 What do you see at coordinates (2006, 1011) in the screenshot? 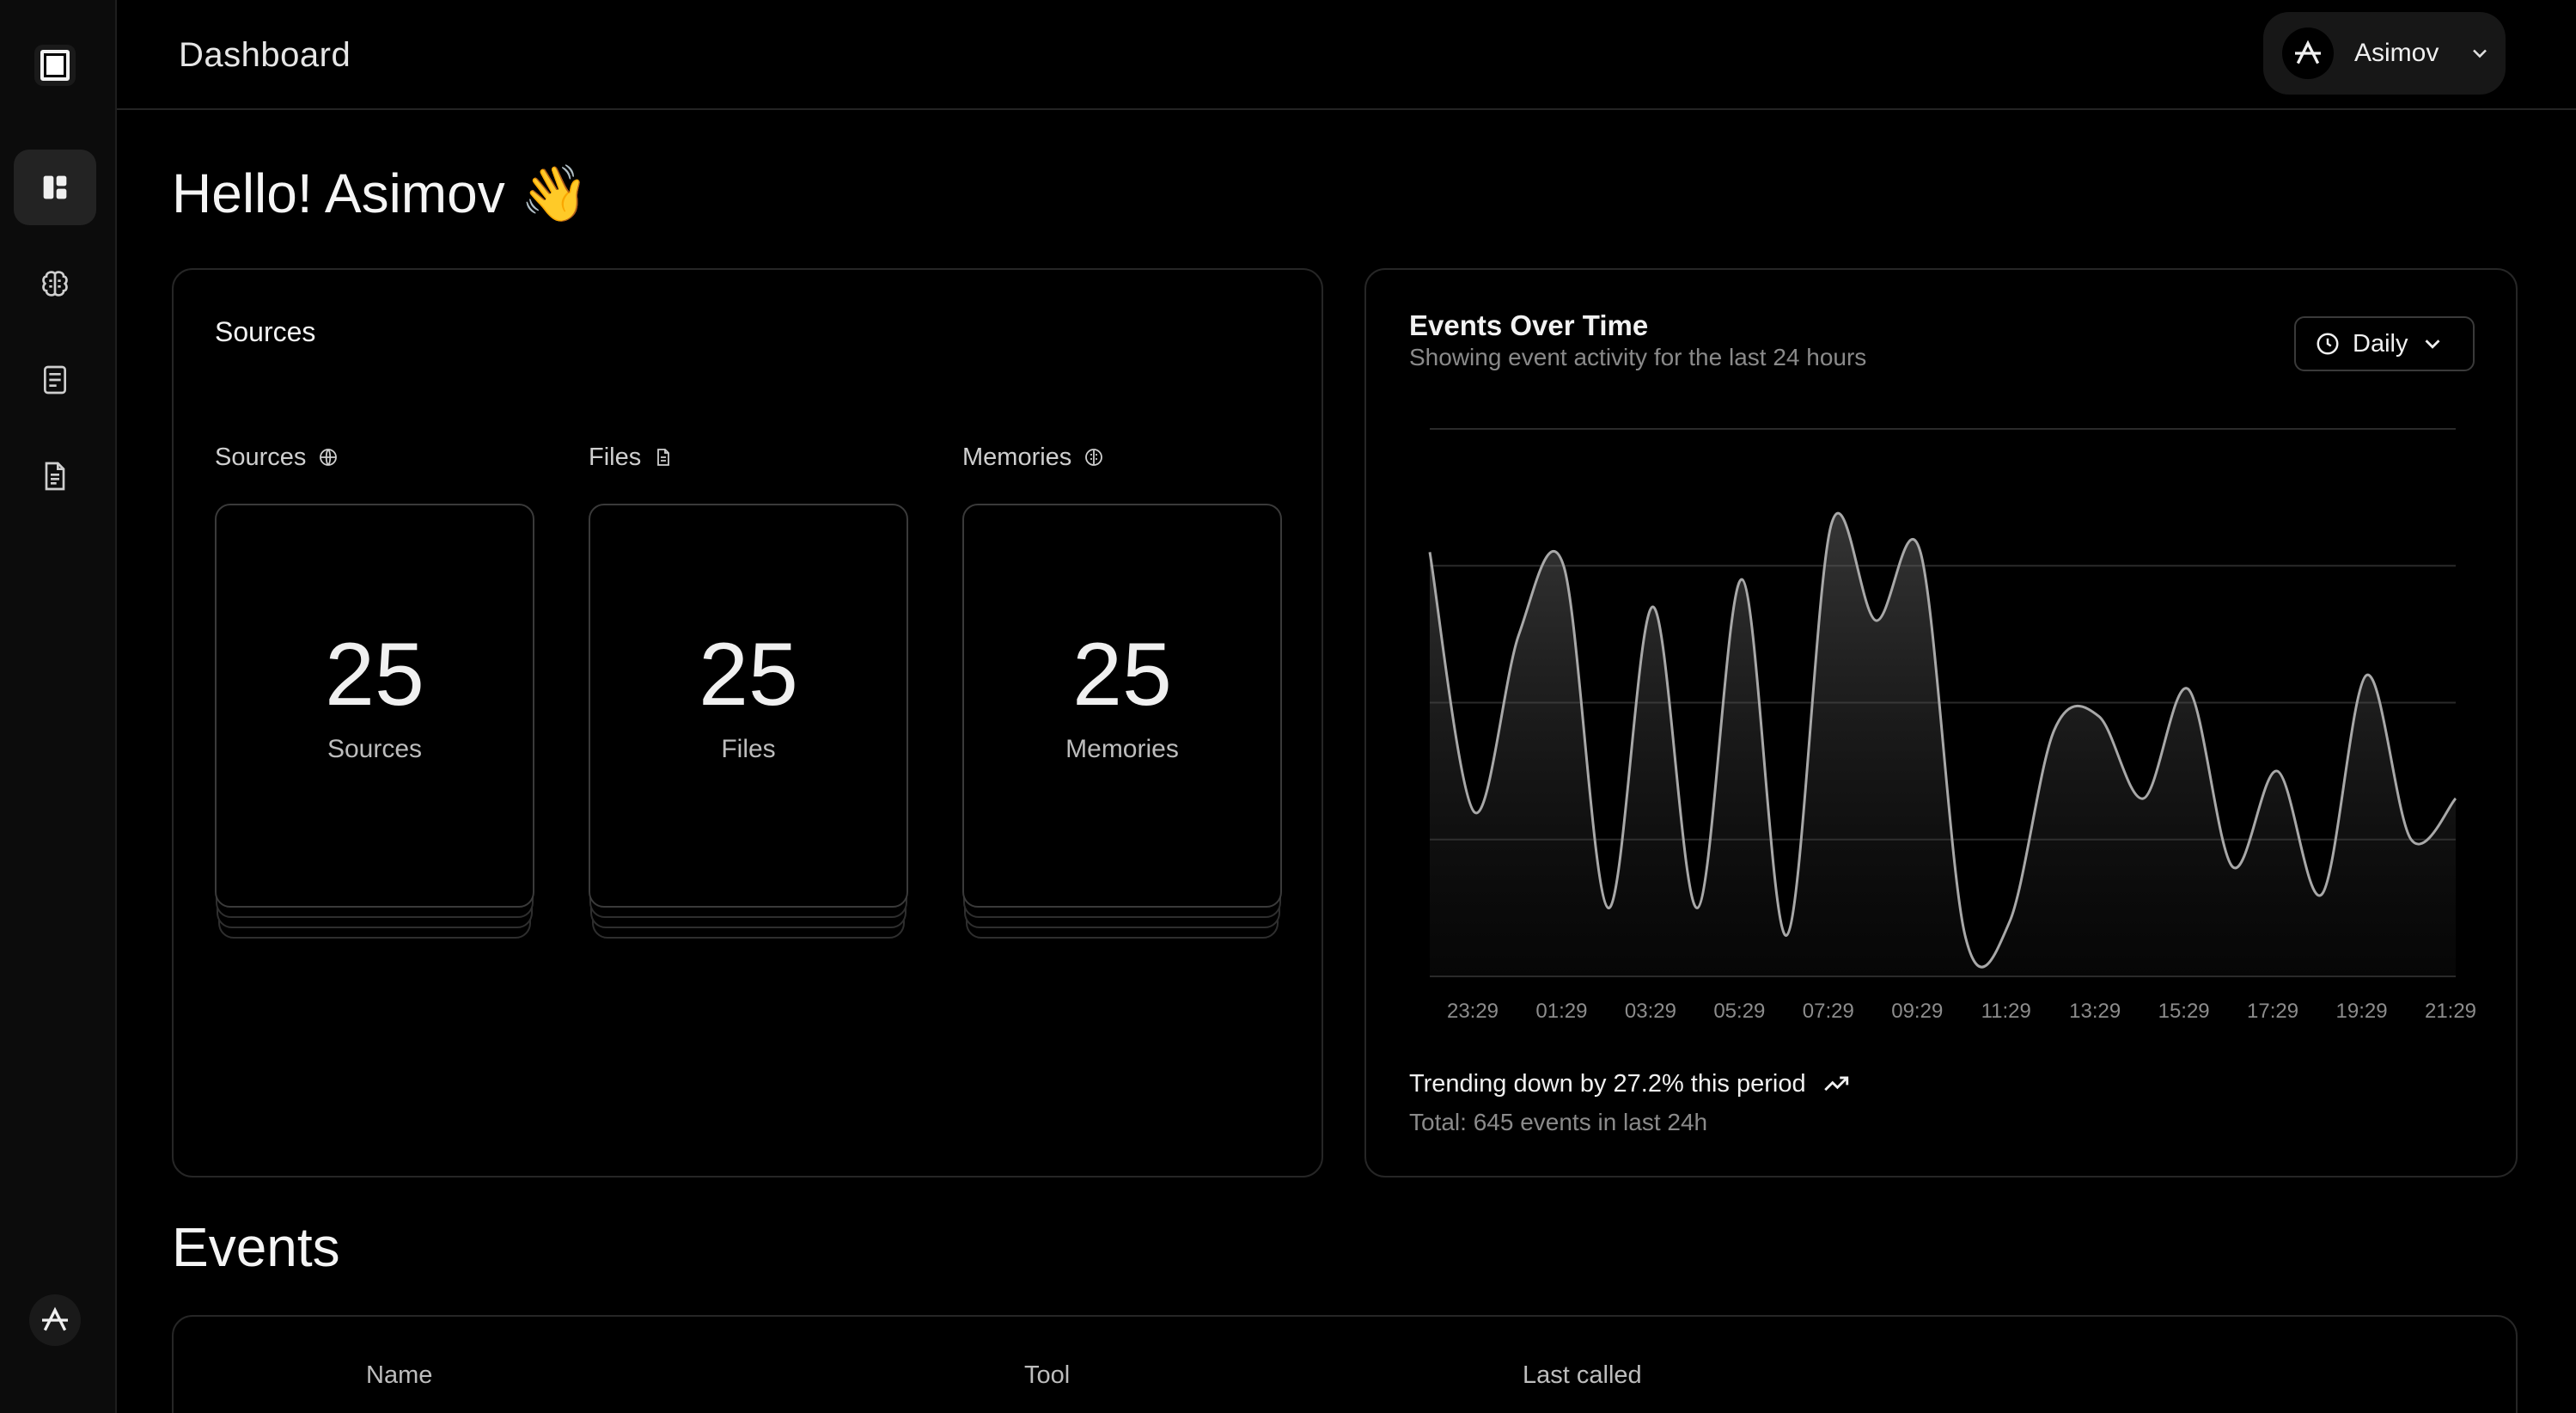
I see `x-tick-label: 11:29` at bounding box center [2006, 1011].